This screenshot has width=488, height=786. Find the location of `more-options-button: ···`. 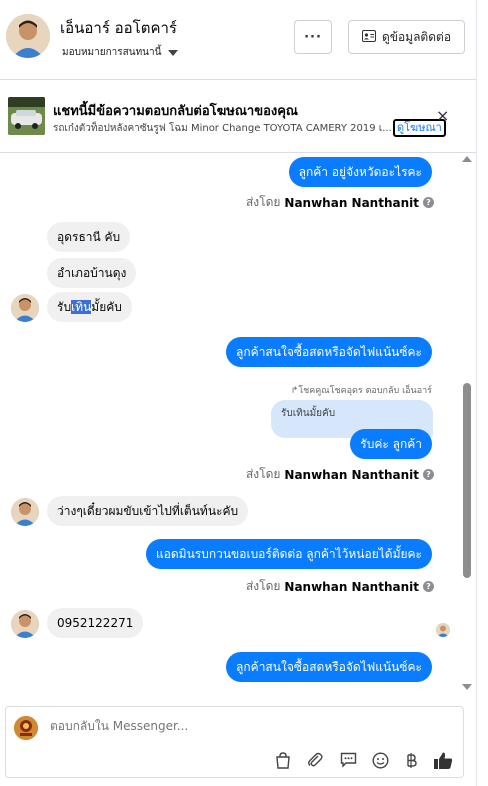

more-options-button: ··· is located at coordinates (313, 37).